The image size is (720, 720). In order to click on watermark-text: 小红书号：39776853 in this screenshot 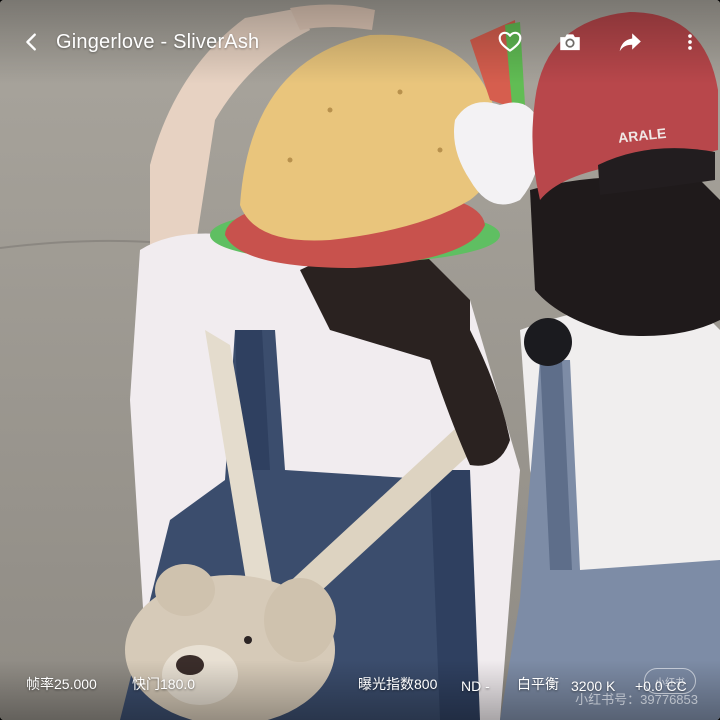, I will do `click(636, 699)`.